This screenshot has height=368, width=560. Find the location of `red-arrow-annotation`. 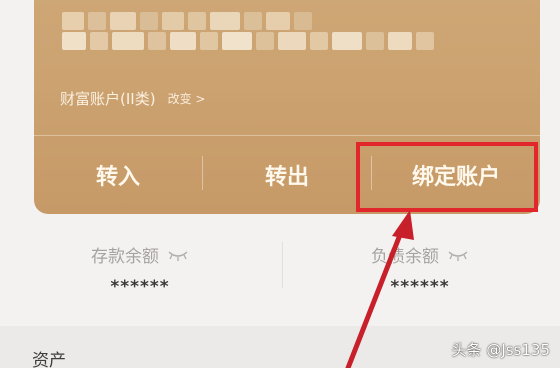

red-arrow-annotation is located at coordinates (379, 289).